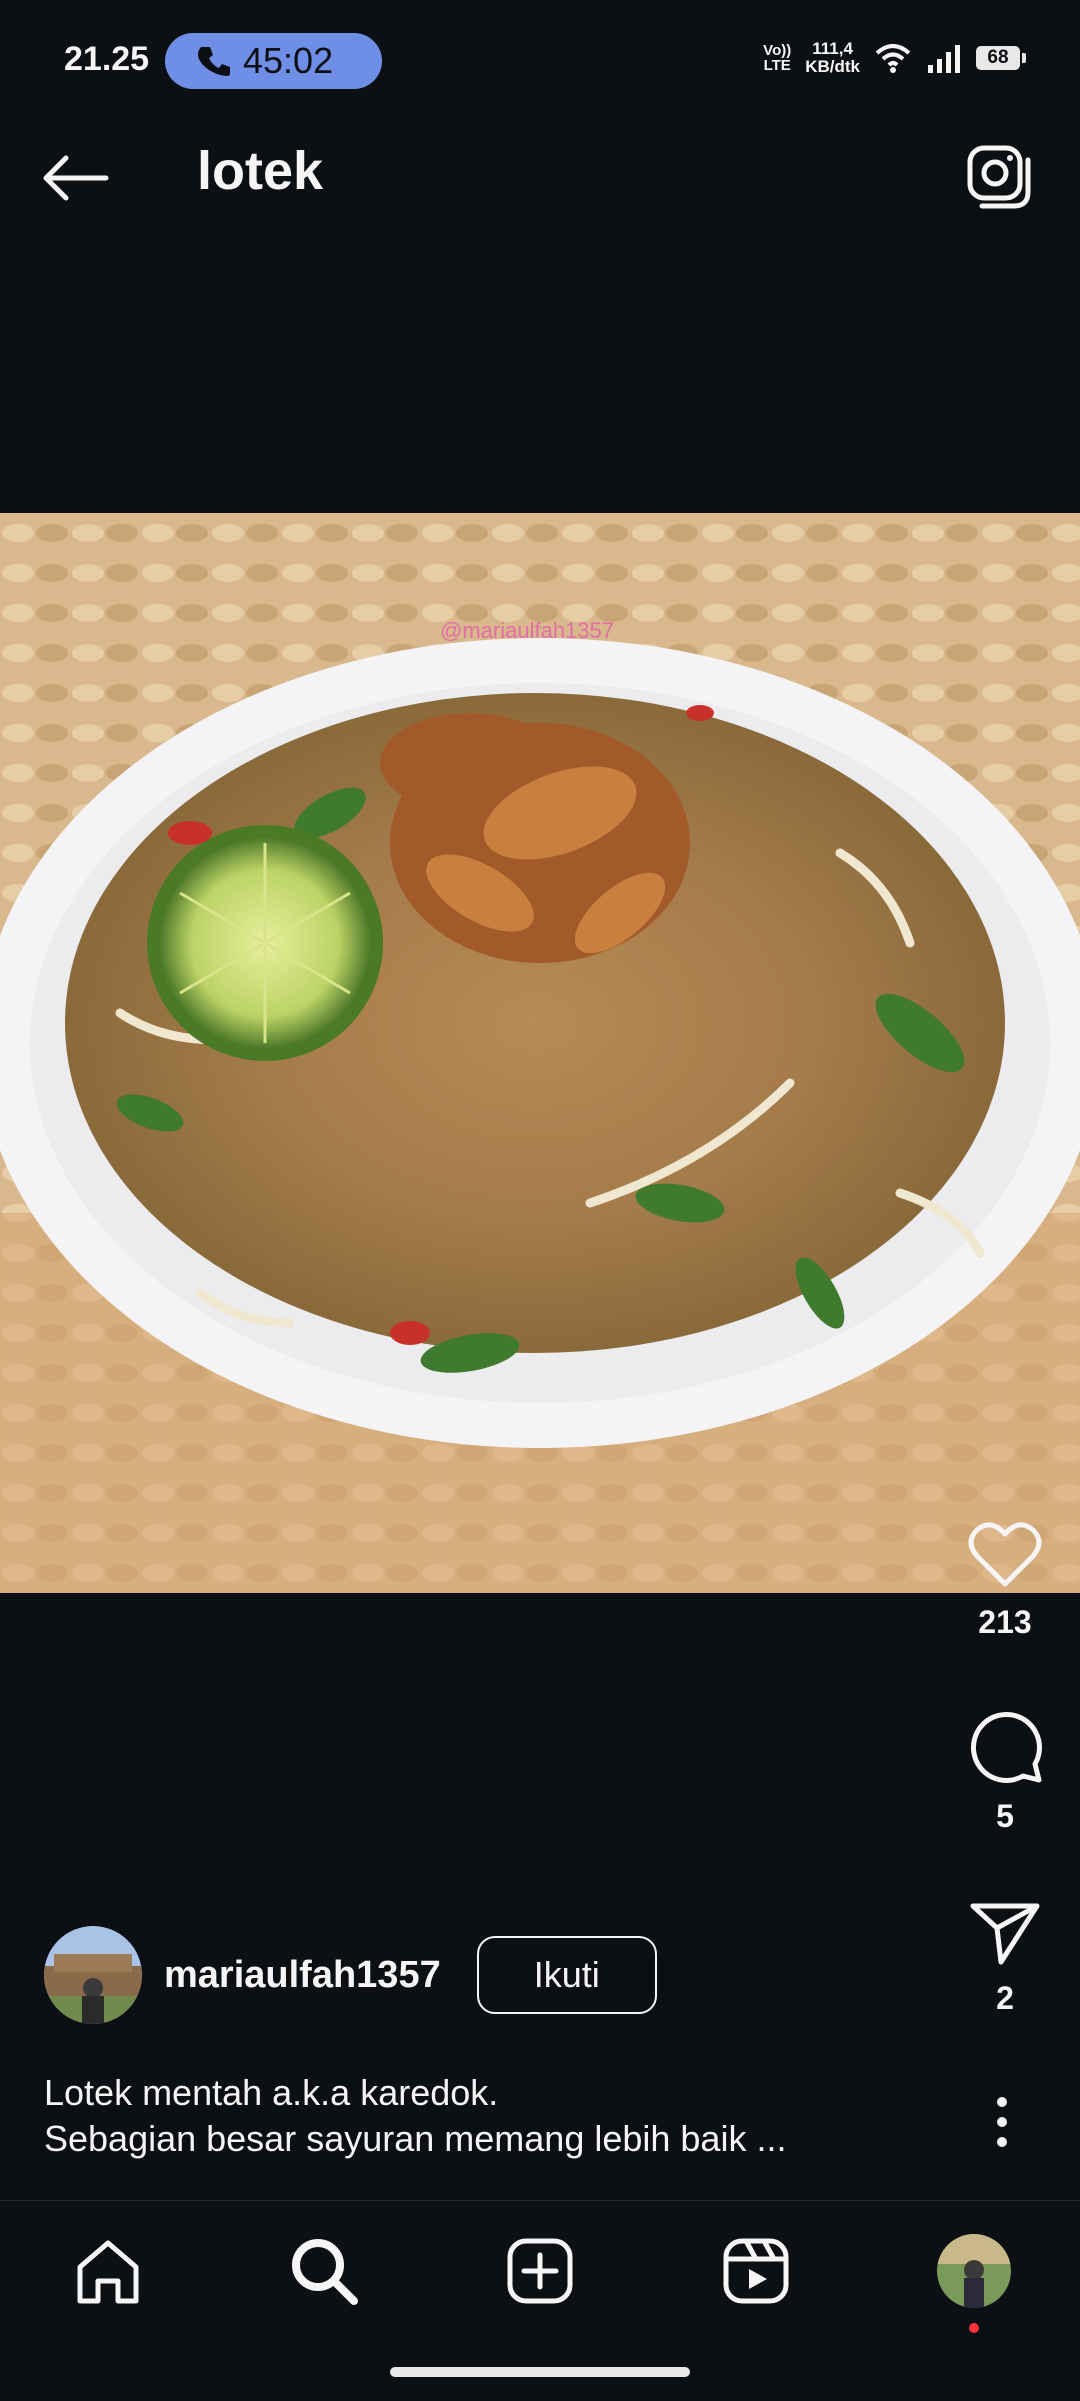 The height and width of the screenshot is (2401, 1080). I want to click on camera-icon, so click(998, 174).